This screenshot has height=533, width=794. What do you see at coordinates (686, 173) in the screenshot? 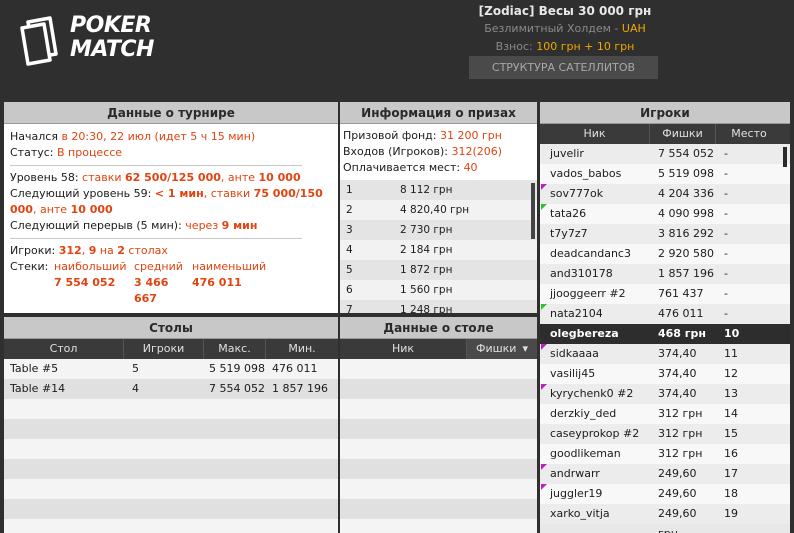
I see `player-chips: 5 519 098` at bounding box center [686, 173].